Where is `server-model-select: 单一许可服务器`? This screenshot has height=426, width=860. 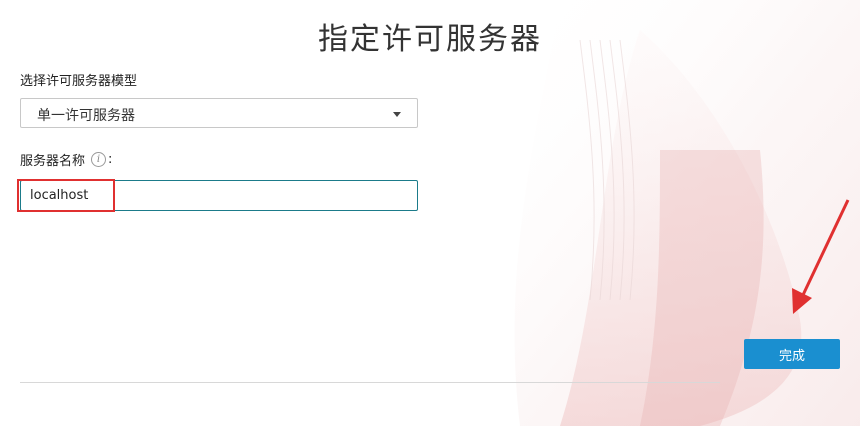
server-model-select: 单一许可服务器 is located at coordinates (219, 113).